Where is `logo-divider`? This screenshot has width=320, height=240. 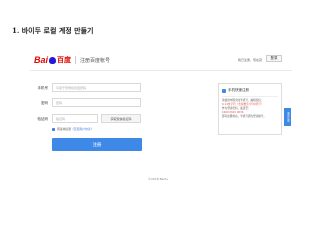 logo-divider is located at coordinates (76, 60).